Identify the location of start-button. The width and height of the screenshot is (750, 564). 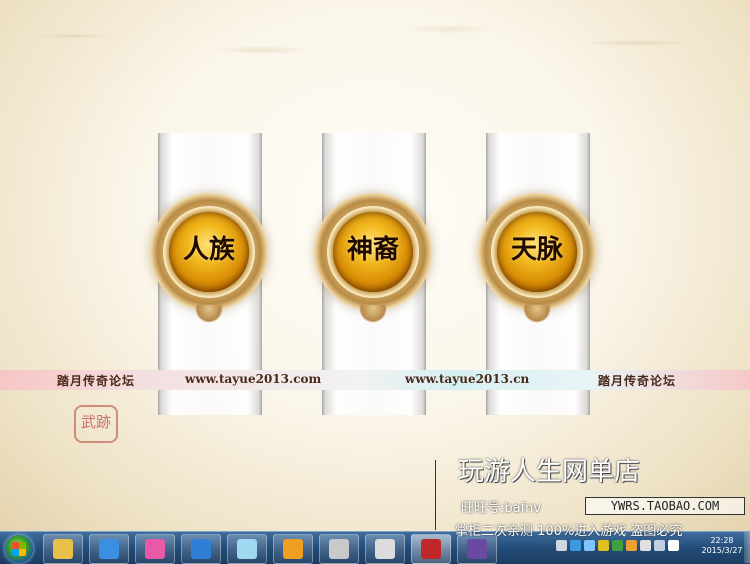
(19, 549).